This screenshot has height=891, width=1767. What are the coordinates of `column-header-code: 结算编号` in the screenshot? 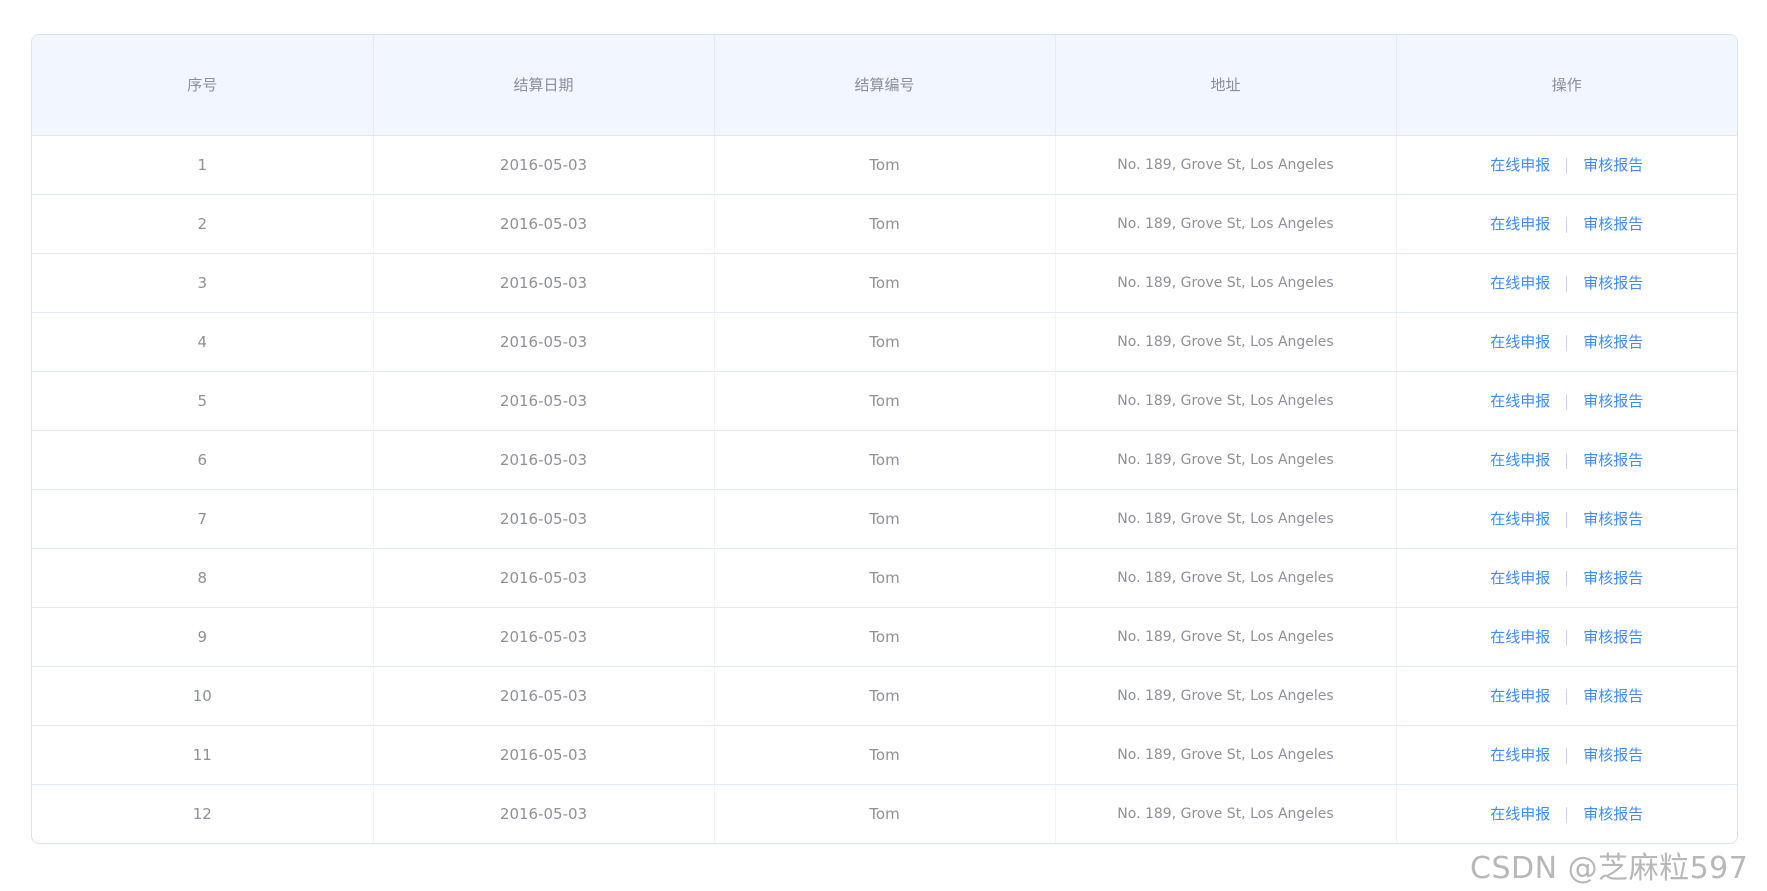 It's located at (885, 85).